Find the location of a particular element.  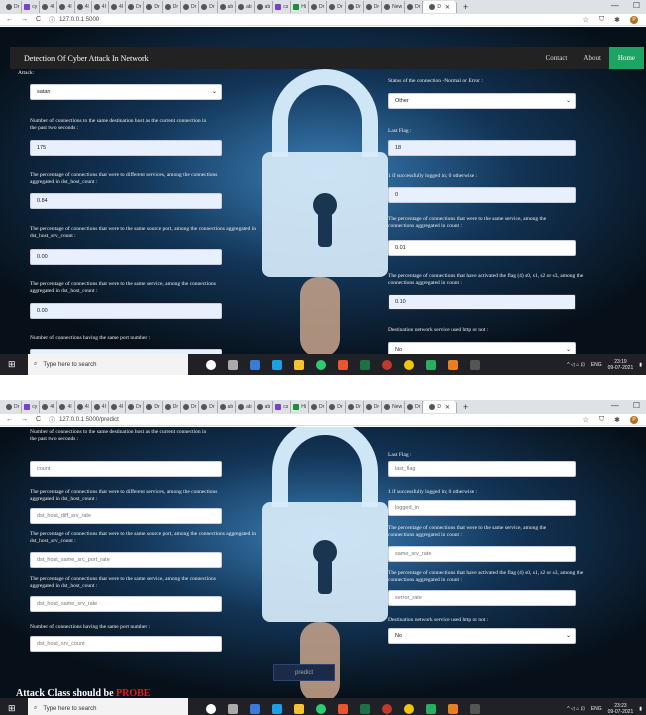

status-select: Other ⌄ is located at coordinates (482, 101).